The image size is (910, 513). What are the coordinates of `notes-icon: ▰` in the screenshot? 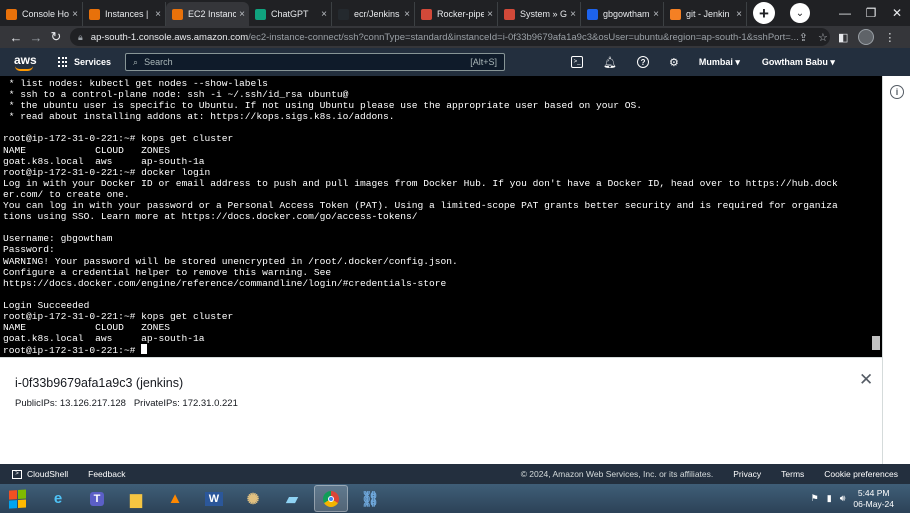 It's located at (292, 498).